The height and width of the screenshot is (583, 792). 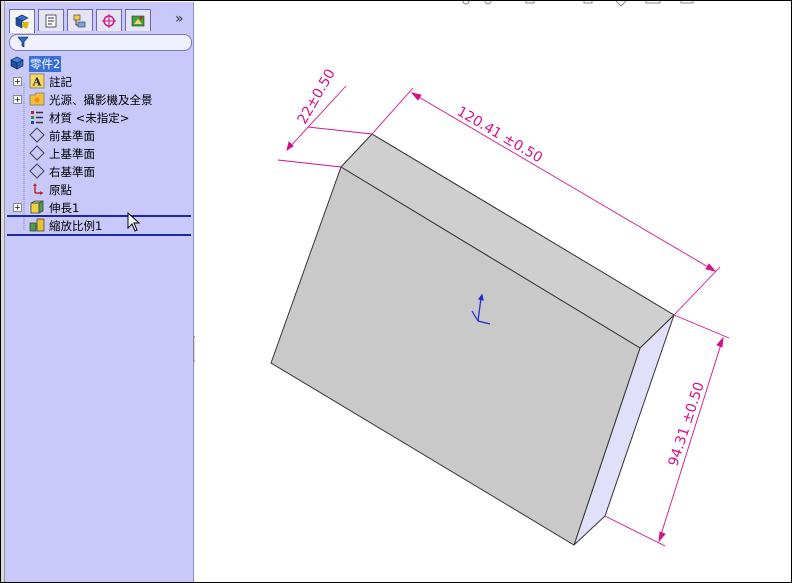 What do you see at coordinates (99, 135) in the screenshot?
I see `tree-item-front-plane: 前基準面` at bounding box center [99, 135].